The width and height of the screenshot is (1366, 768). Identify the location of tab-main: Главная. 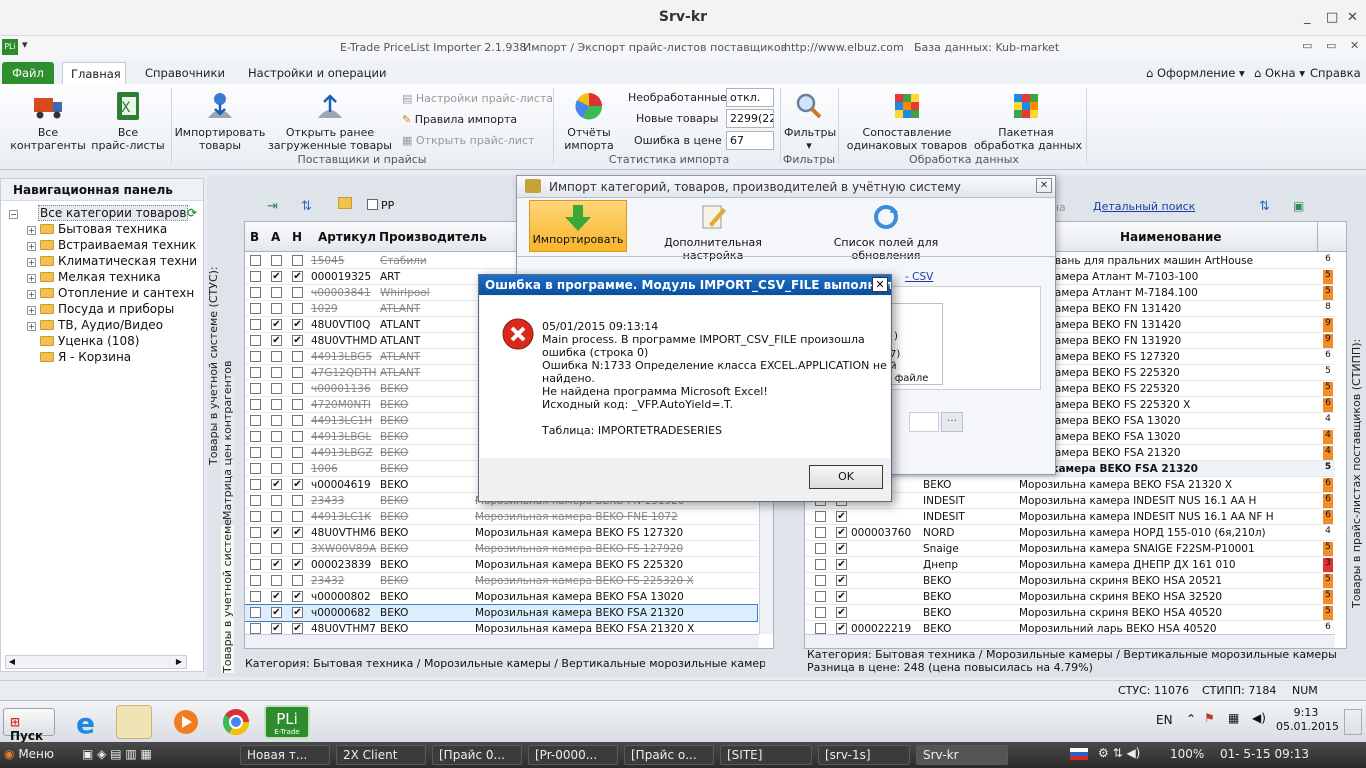
(94, 73).